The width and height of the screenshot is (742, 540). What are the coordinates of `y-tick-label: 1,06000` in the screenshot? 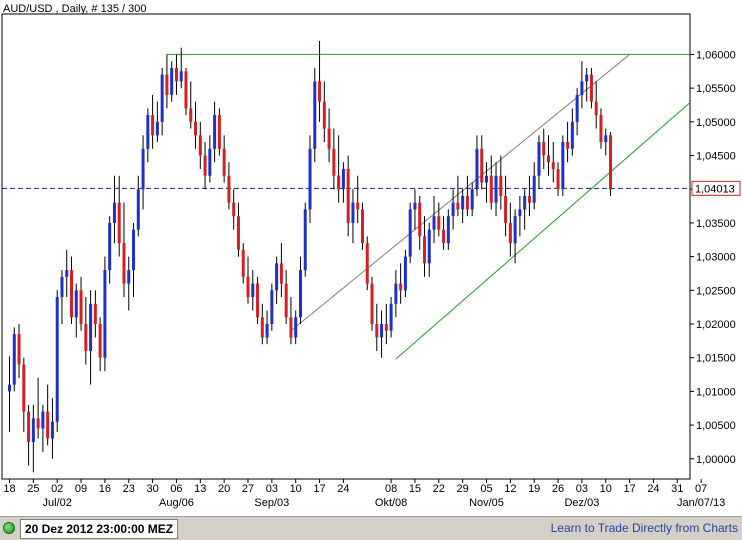 It's located at (716, 55).